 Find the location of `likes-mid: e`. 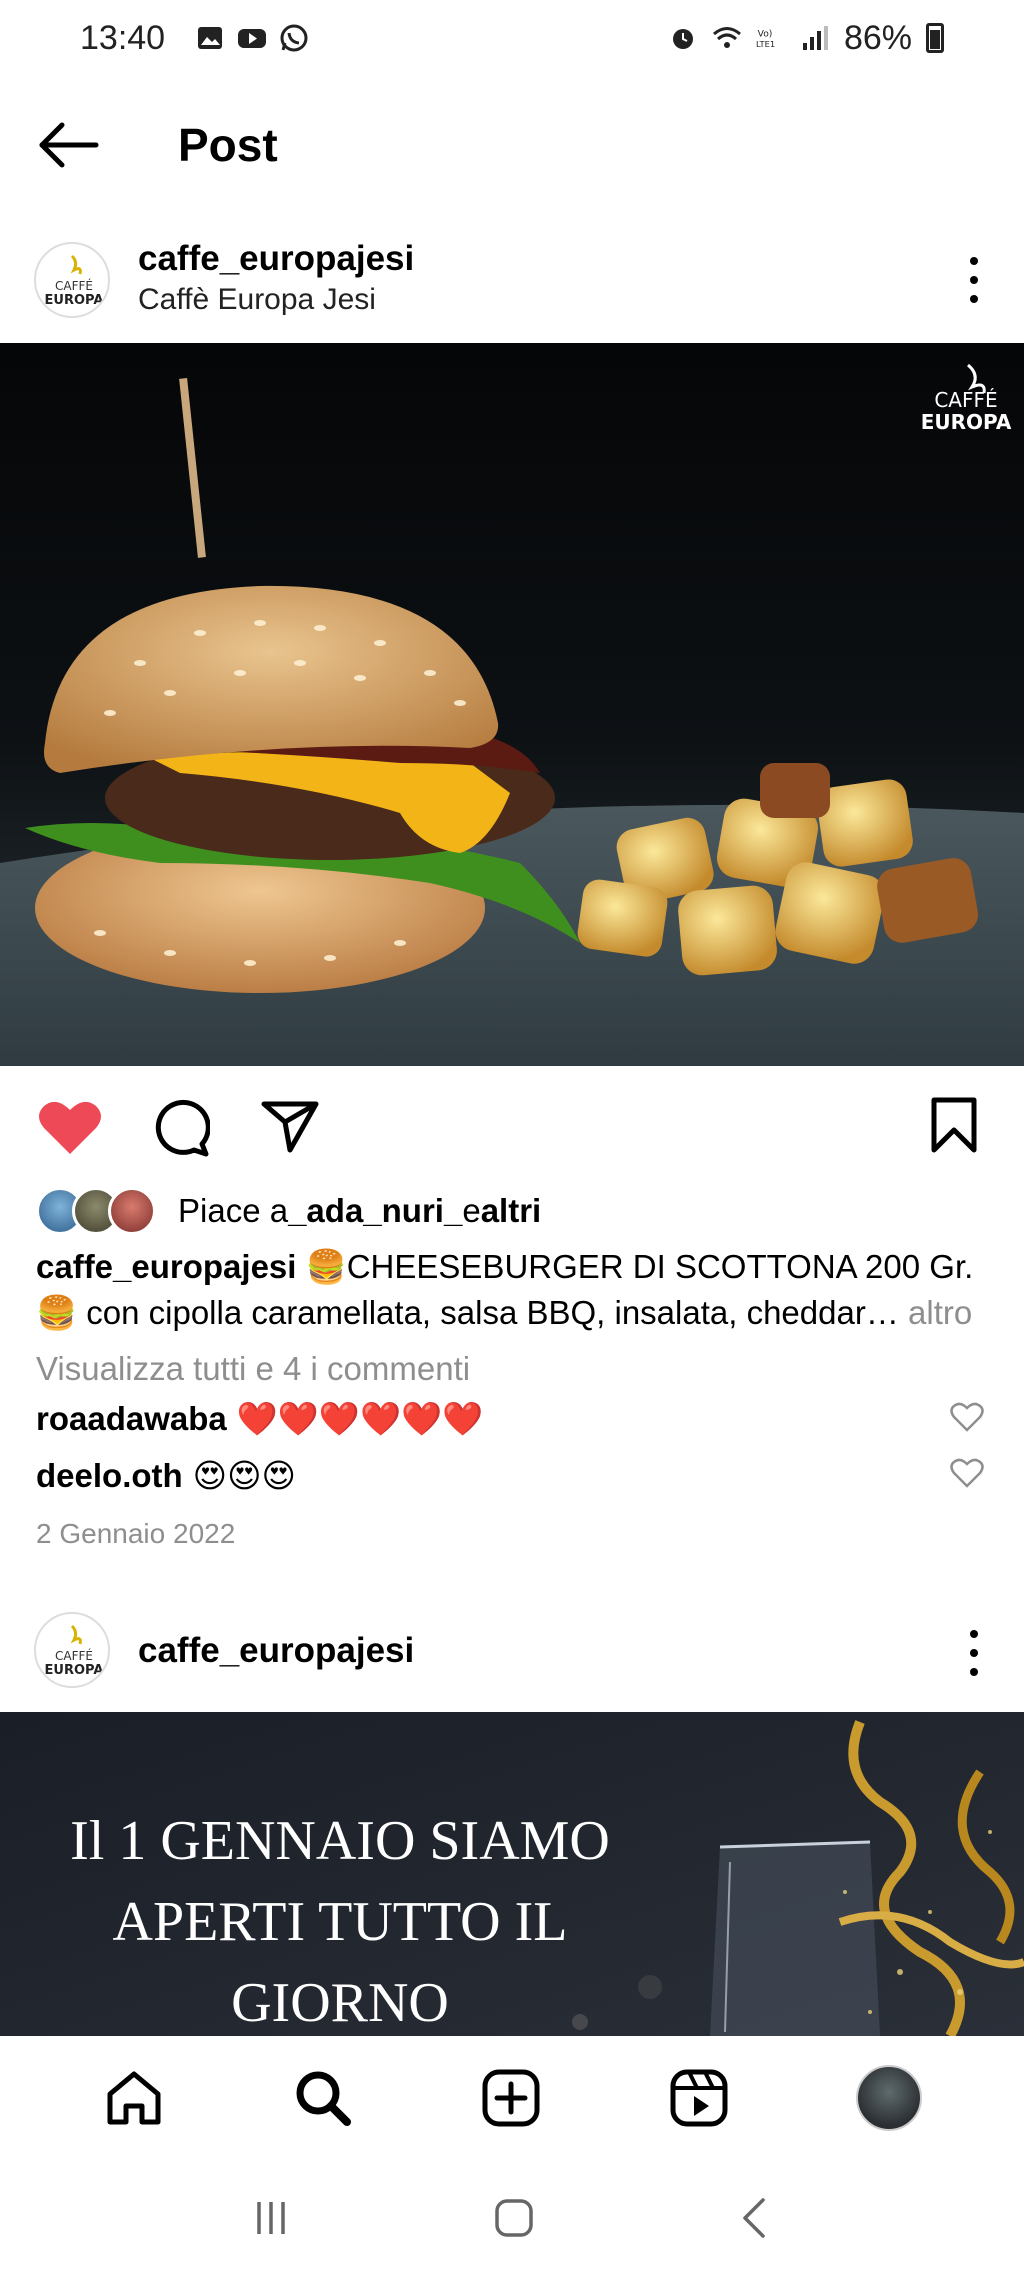

likes-mid: e is located at coordinates (471, 1210).